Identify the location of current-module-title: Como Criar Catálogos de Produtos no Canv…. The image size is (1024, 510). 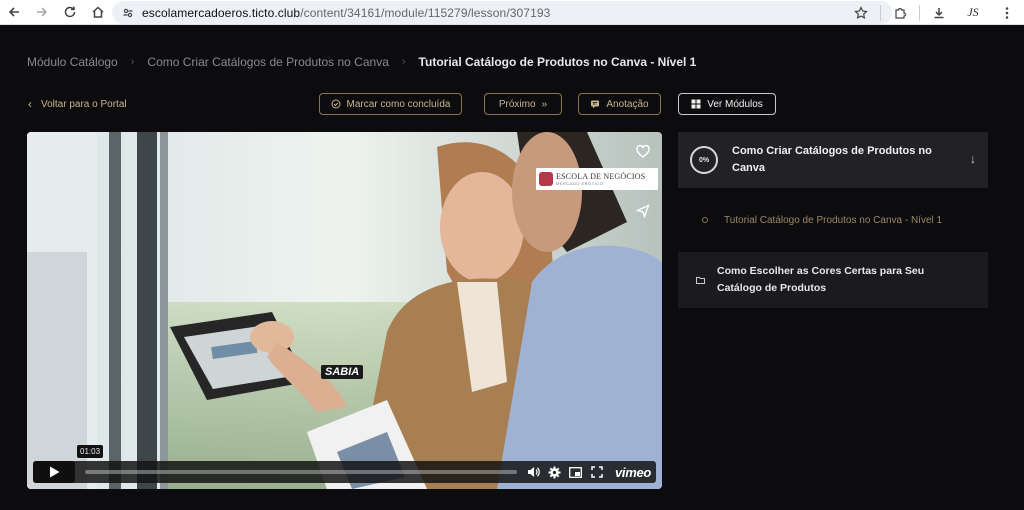
(832, 159).